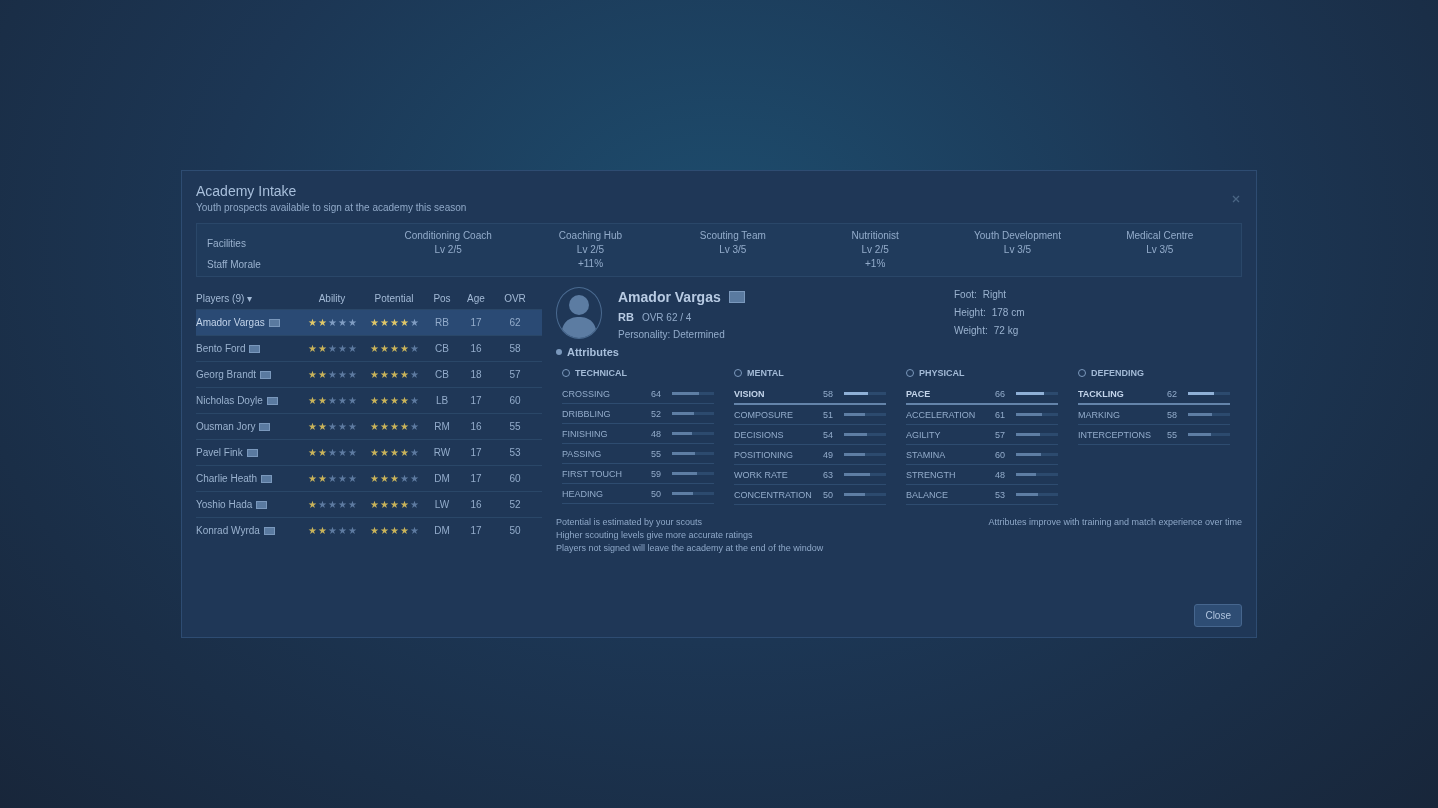 The image size is (1438, 808). I want to click on player-row: Bento Ford ★★★★★ ★★★★★ CB 16 58, so click(369, 348).